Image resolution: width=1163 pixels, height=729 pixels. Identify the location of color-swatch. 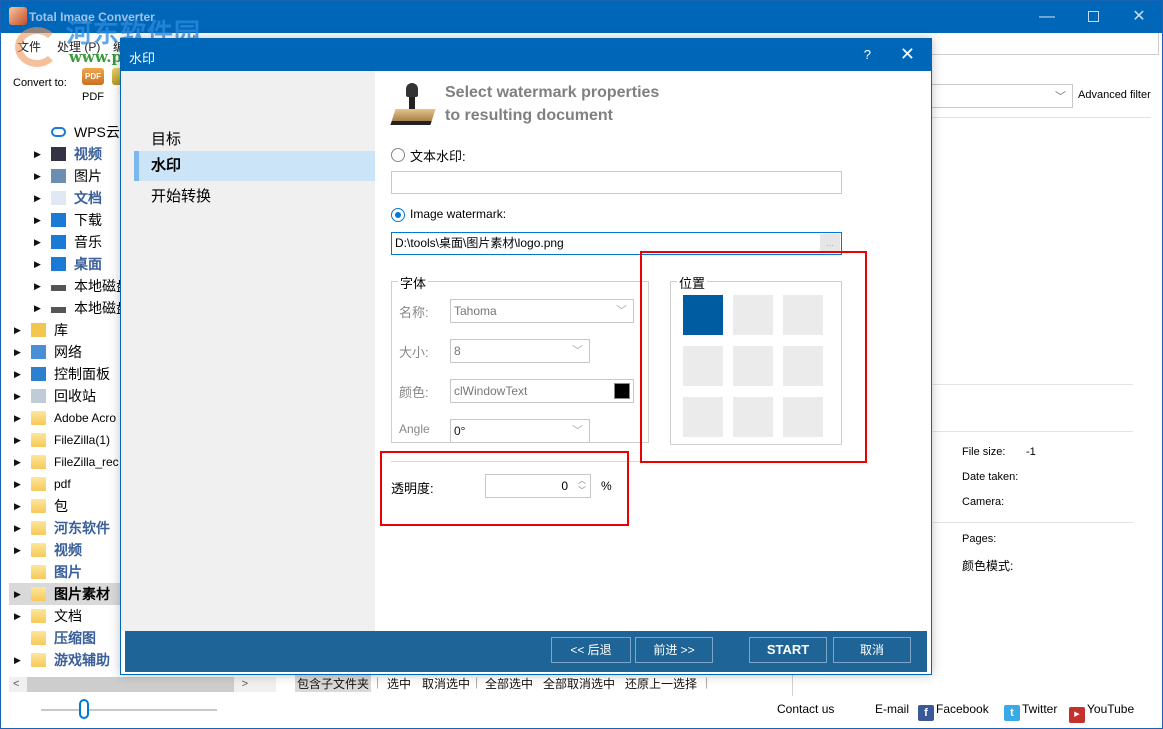
(622, 391).